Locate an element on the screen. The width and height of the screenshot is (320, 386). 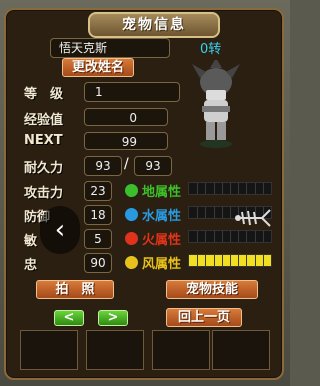
photo-button: 拍 照 is located at coordinates (75, 289).